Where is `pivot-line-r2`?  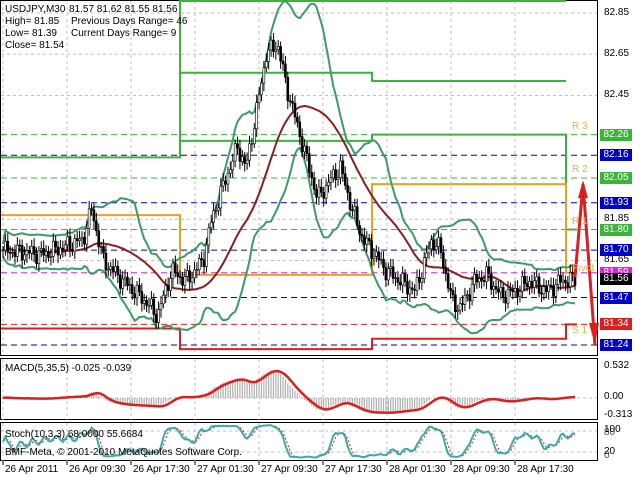
pivot-line-r2 is located at coordinates (373, 77).